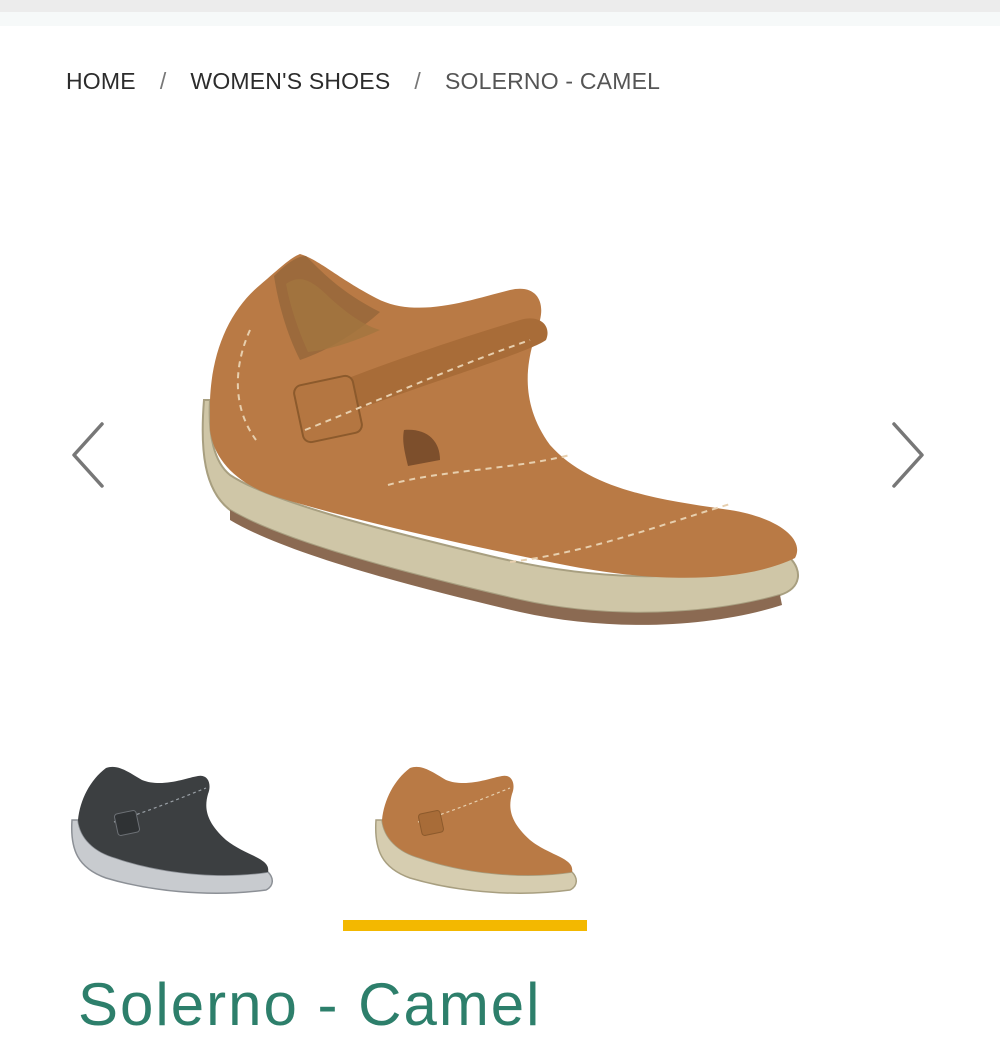 Image resolution: width=1000 pixels, height=1038 pixels. What do you see at coordinates (500, 6) in the screenshot?
I see `browser-top-bar` at bounding box center [500, 6].